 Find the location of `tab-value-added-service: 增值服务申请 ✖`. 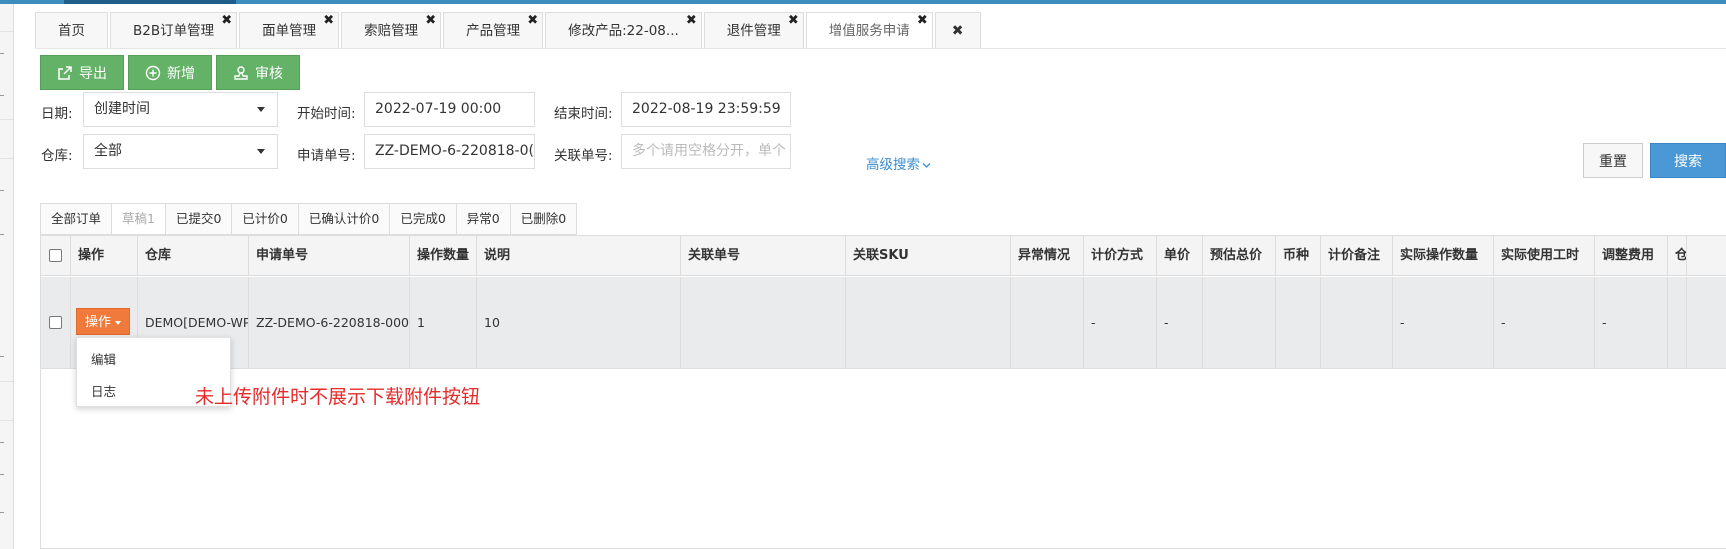

tab-value-added-service: 增值服务申请 ✖ is located at coordinates (869, 30).